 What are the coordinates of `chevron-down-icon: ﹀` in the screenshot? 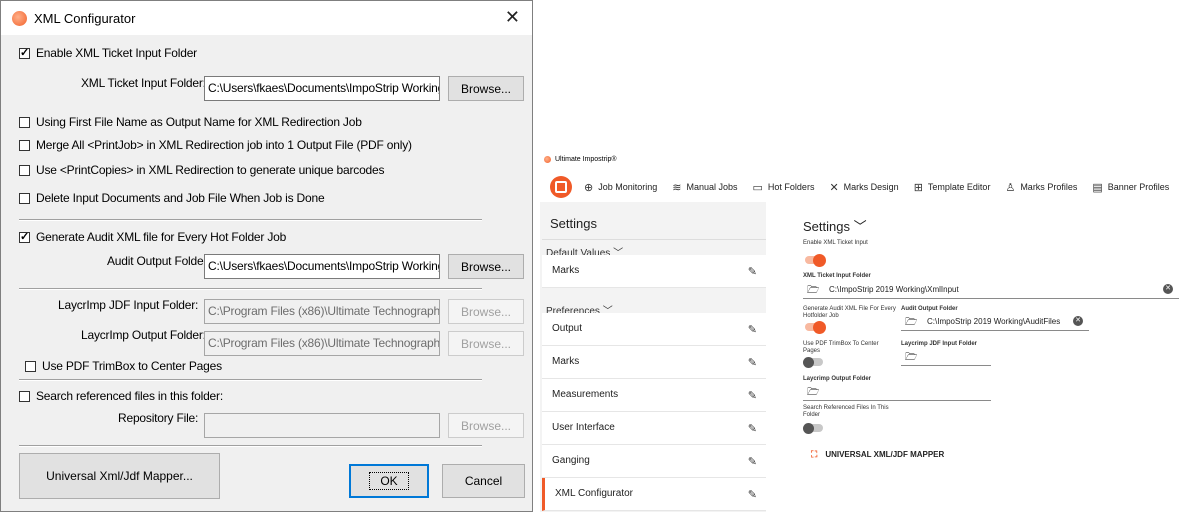 It's located at (860, 226).